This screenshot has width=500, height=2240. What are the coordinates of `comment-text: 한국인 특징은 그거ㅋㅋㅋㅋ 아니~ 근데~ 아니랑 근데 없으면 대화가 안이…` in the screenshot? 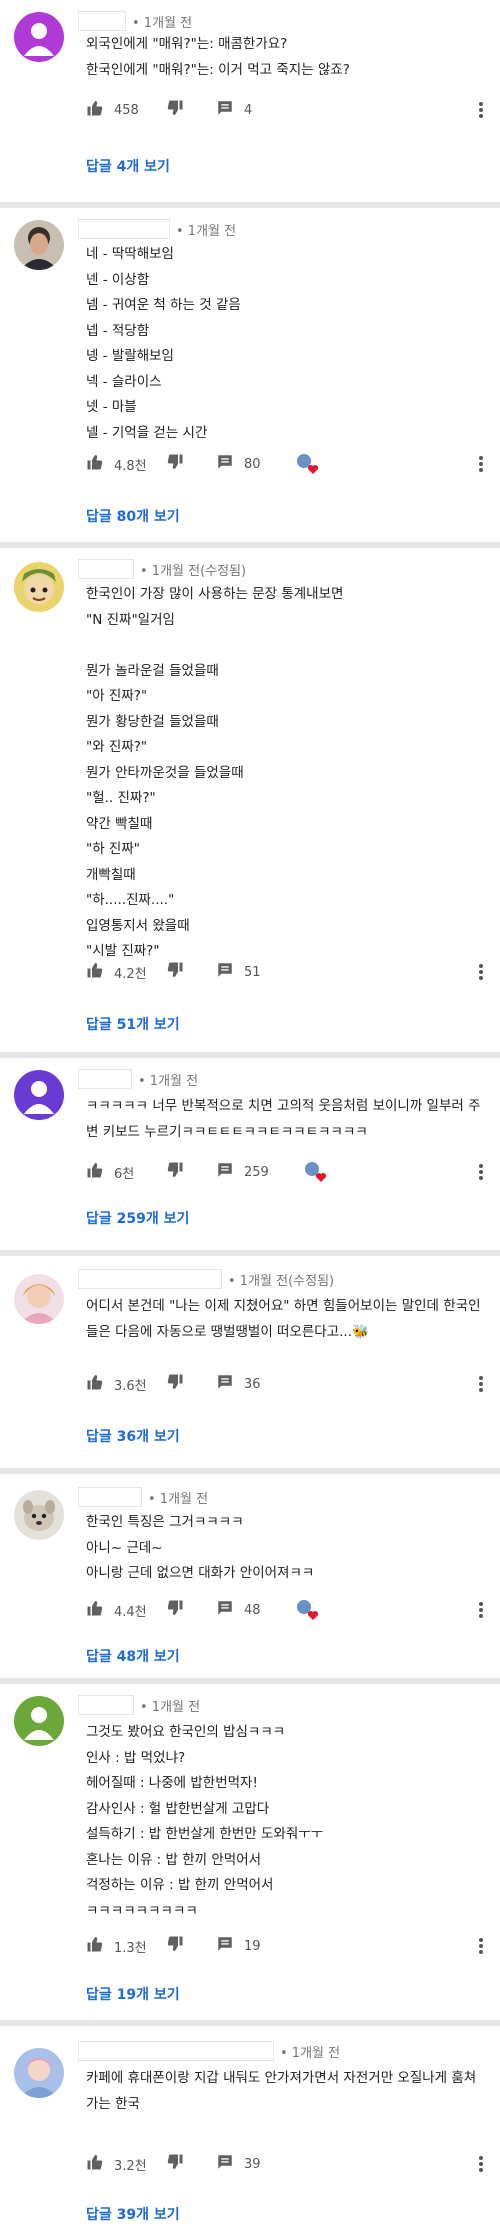 It's located at (200, 1547).